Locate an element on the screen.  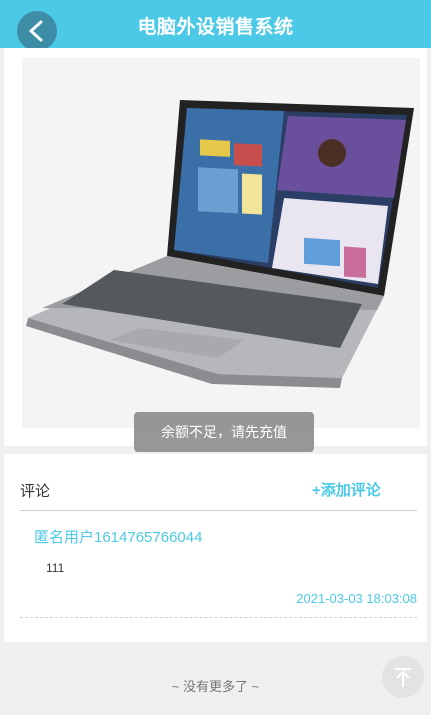
comments-title: 评论 is located at coordinates (35, 491).